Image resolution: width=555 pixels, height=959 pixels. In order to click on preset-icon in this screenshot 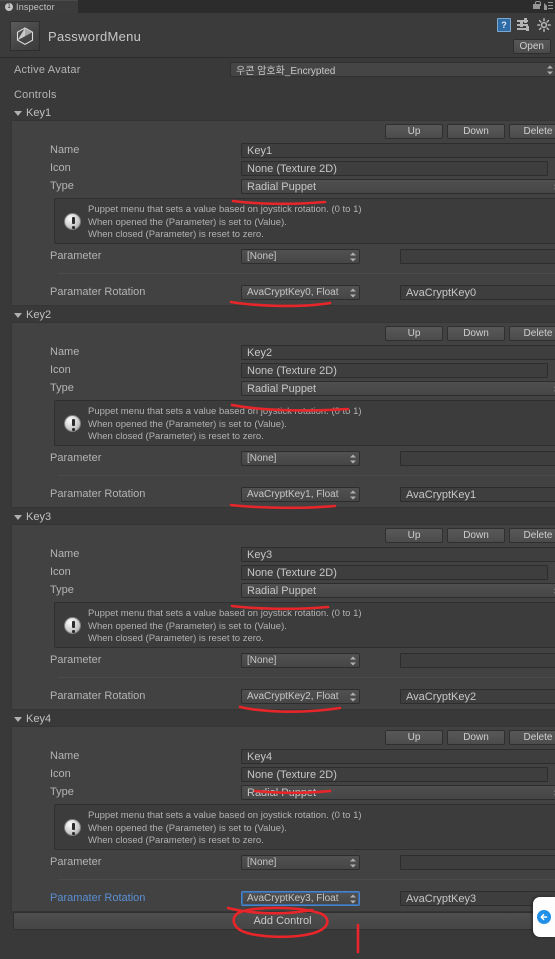, I will do `click(524, 25)`.